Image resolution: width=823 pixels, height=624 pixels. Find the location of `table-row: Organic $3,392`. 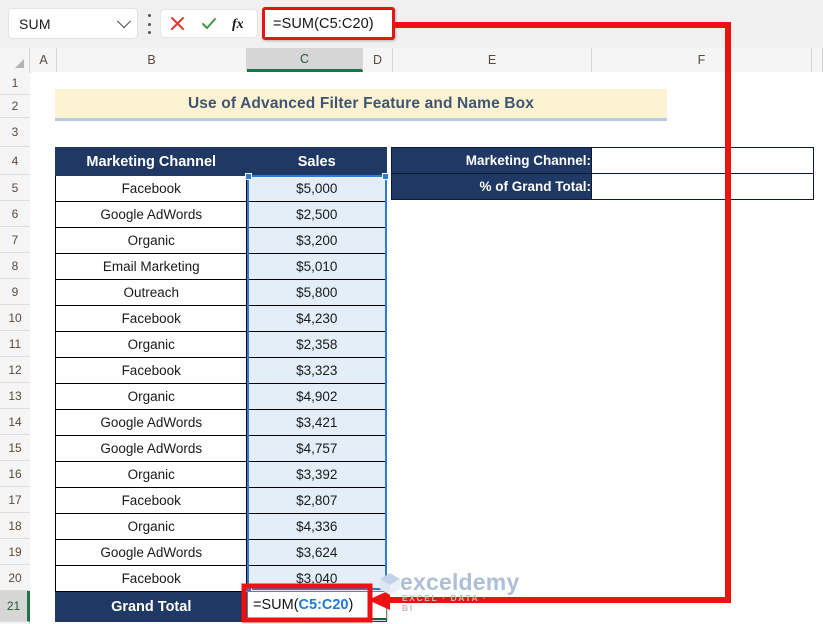

table-row: Organic $3,392 is located at coordinates (220, 474).